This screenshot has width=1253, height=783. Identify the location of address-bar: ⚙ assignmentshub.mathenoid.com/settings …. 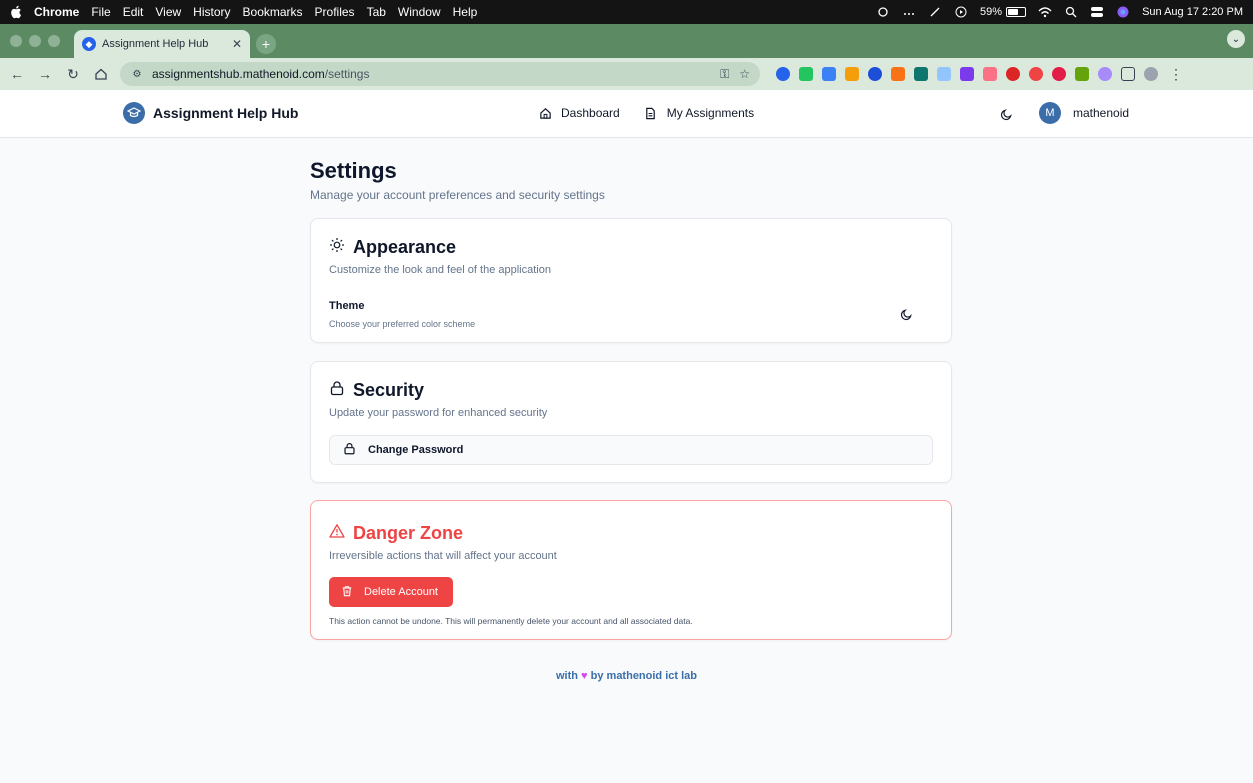
(440, 74).